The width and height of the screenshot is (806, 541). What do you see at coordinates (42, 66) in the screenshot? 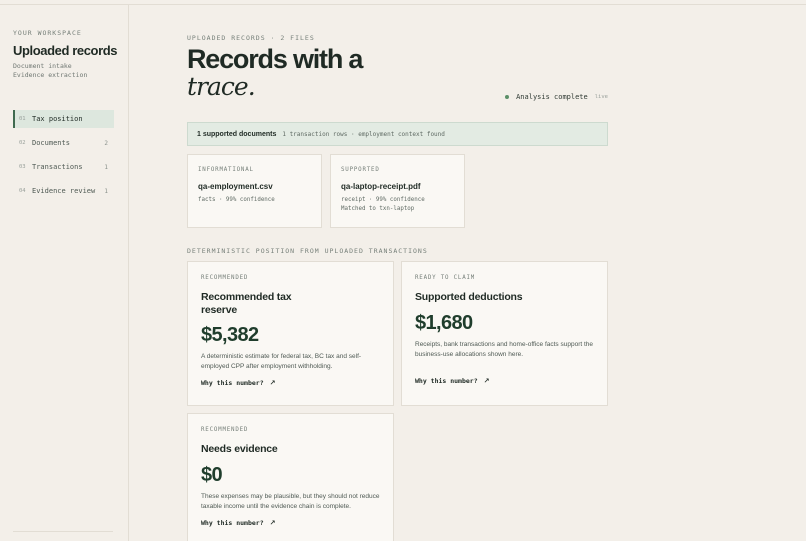
I see `workspace-subtitle-intake: Document intake` at bounding box center [42, 66].